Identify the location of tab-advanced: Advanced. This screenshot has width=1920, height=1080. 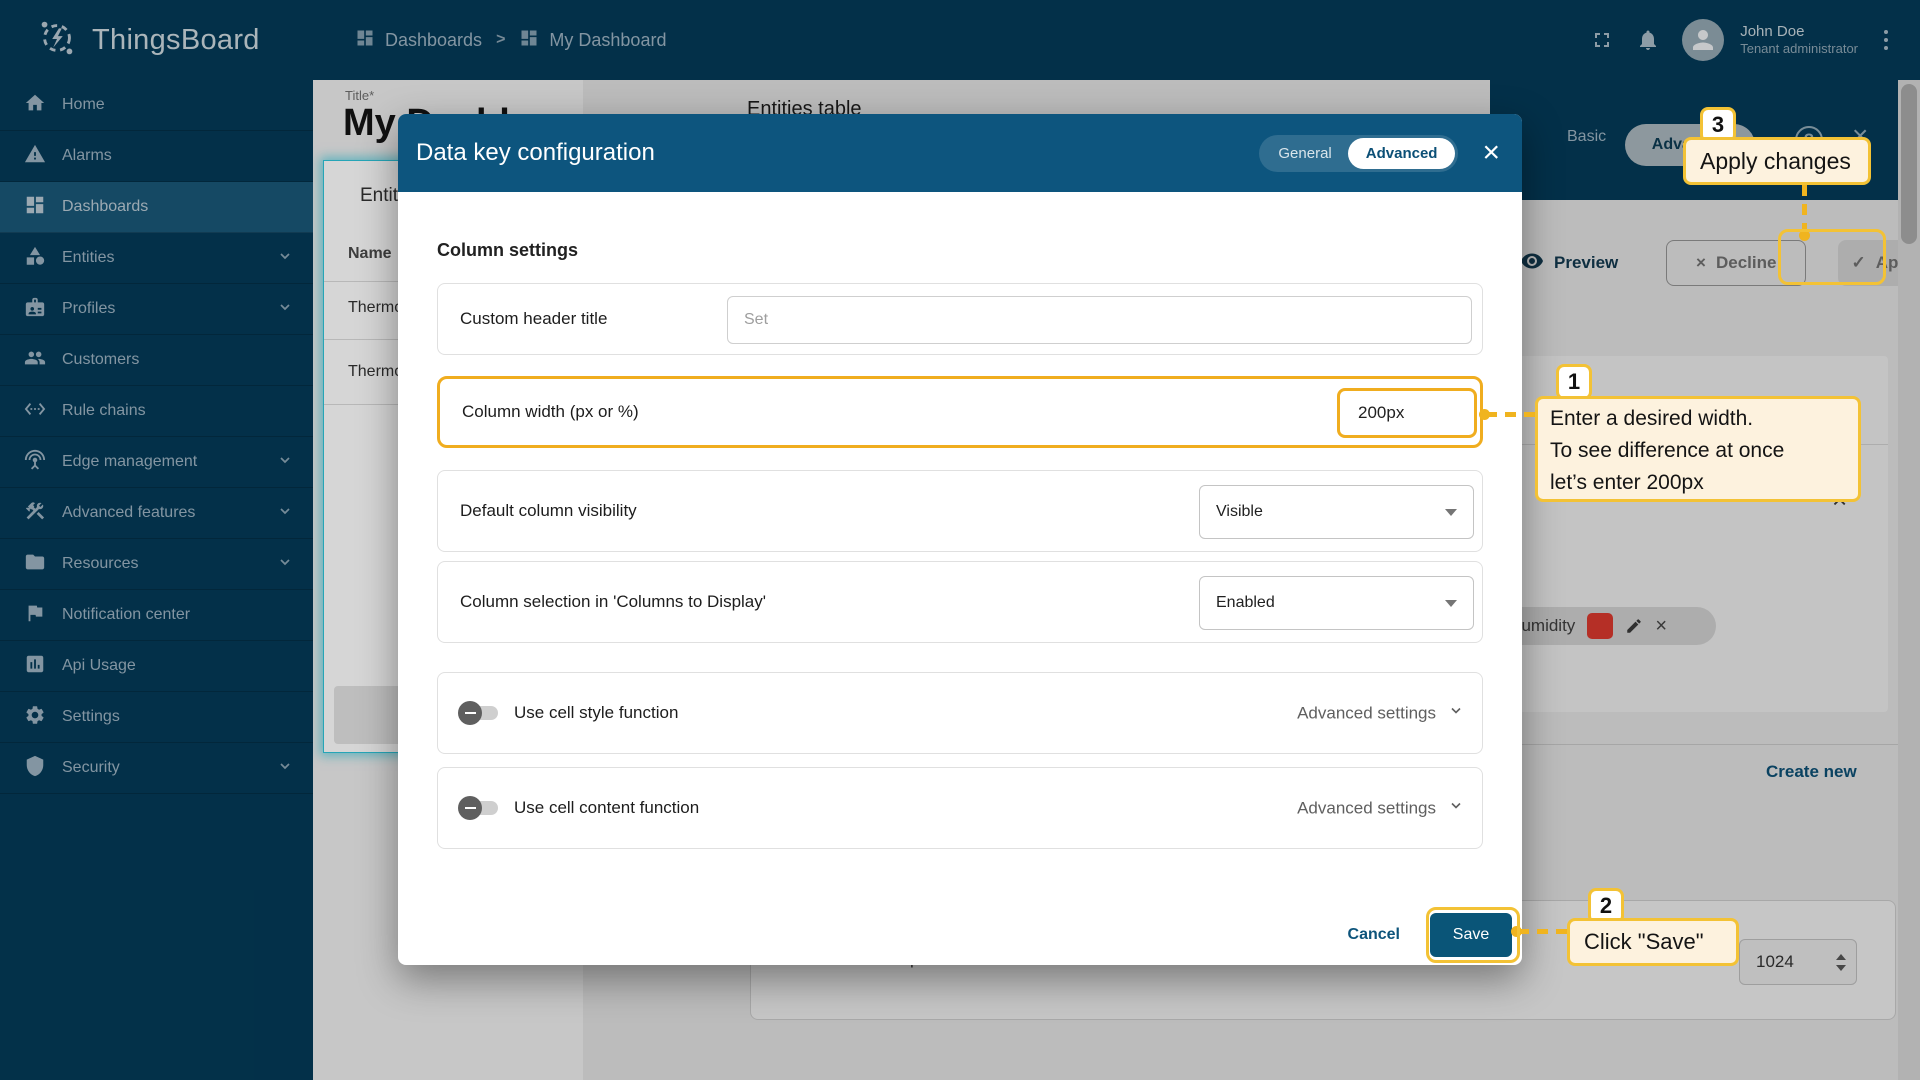
(1401, 153).